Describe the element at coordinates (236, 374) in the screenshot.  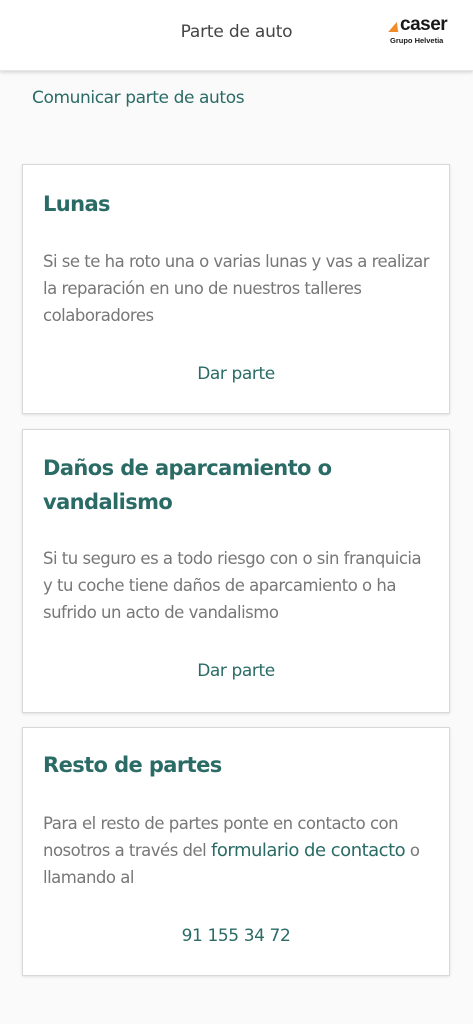
I see `report-lunas-button: Dar parte` at that location.